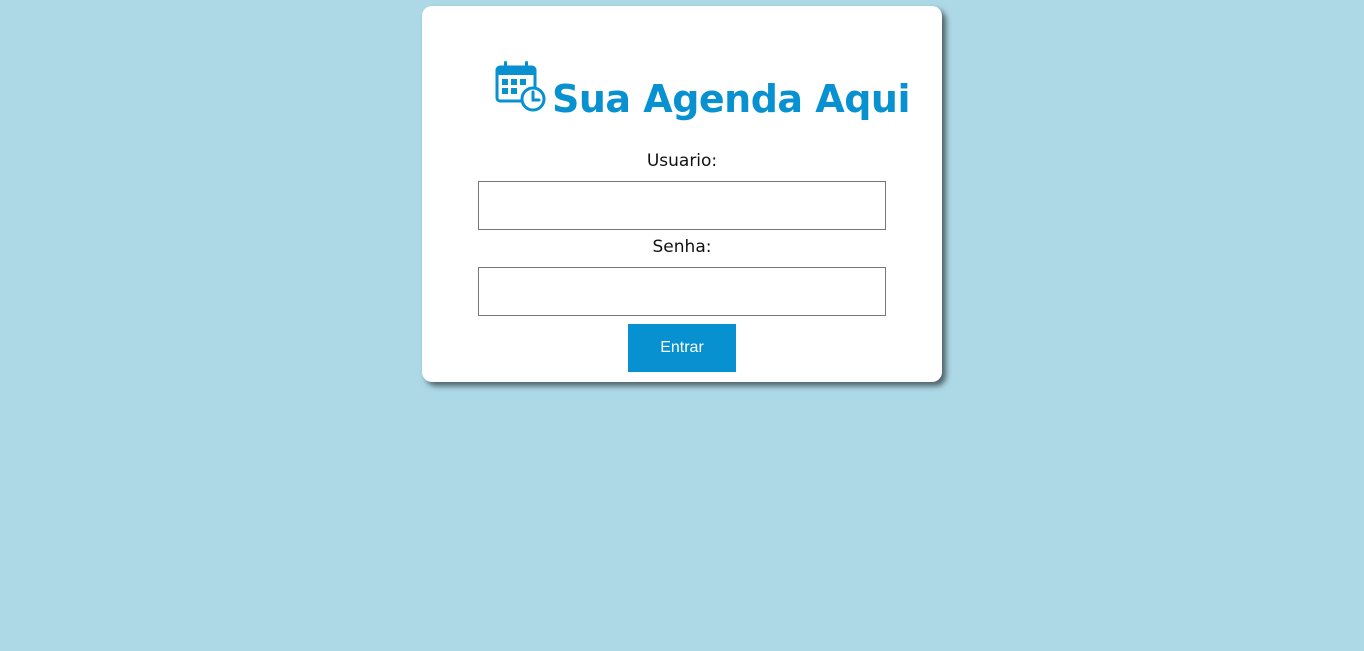 The image size is (1364, 651). Describe the element at coordinates (520, 86) in the screenshot. I see `calendar-clock-icon` at that location.